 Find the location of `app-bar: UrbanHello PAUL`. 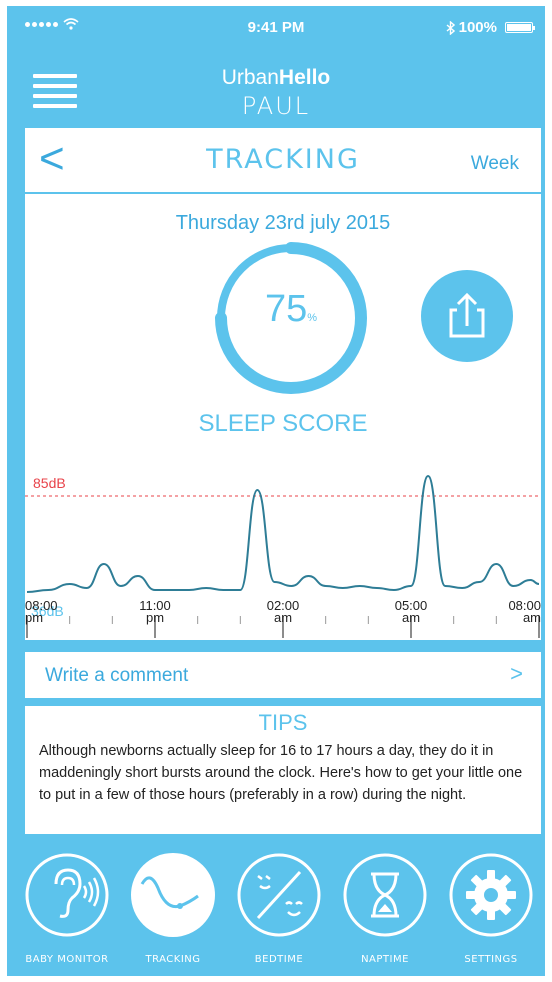

app-bar: UrbanHello PAUL is located at coordinates (276, 88).